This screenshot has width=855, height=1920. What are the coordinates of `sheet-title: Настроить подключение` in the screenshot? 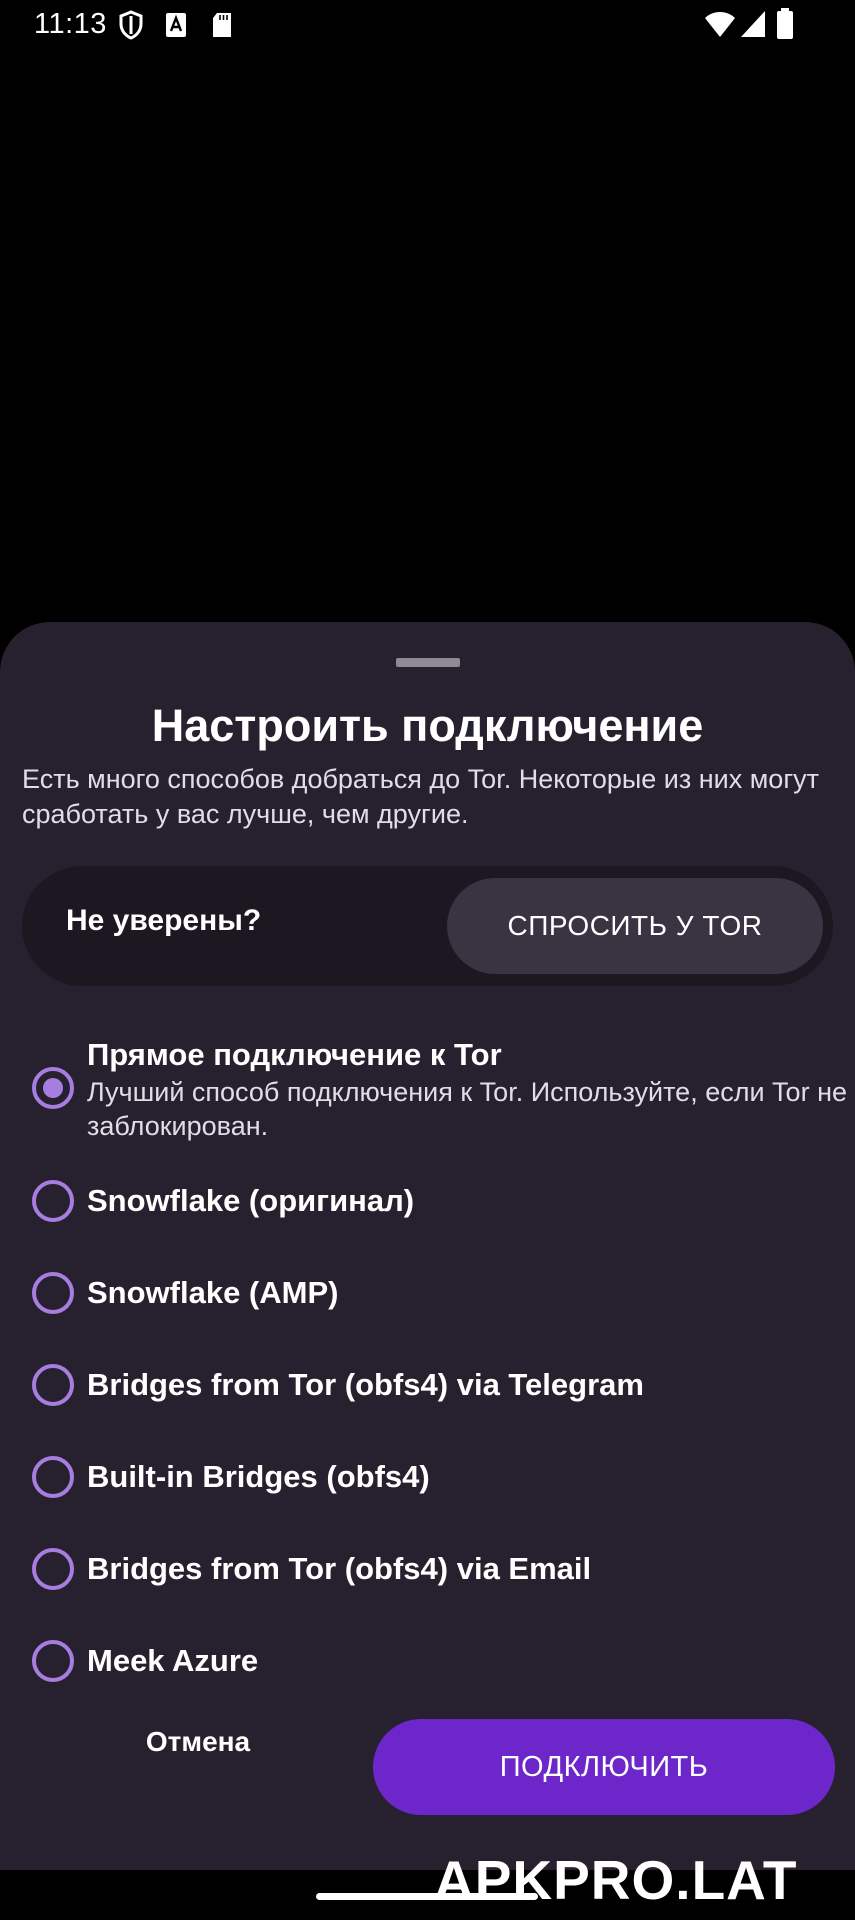 It's located at (427, 725).